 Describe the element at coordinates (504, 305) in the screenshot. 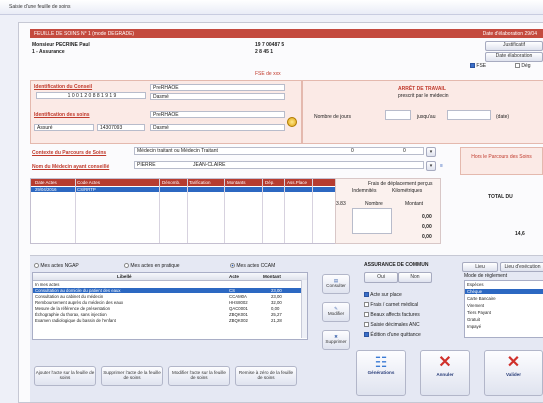

I see `list-item: Virement` at that location.